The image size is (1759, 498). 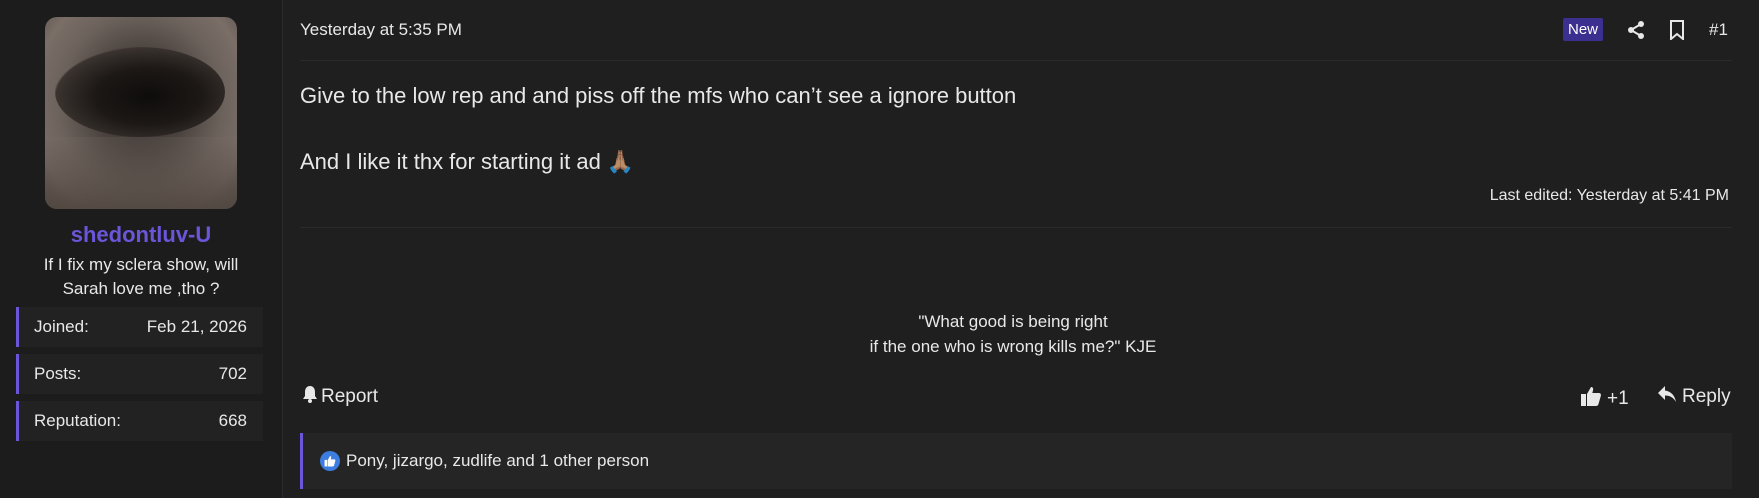 What do you see at coordinates (139, 374) in the screenshot?
I see `stat-posts: Posts: 702` at bounding box center [139, 374].